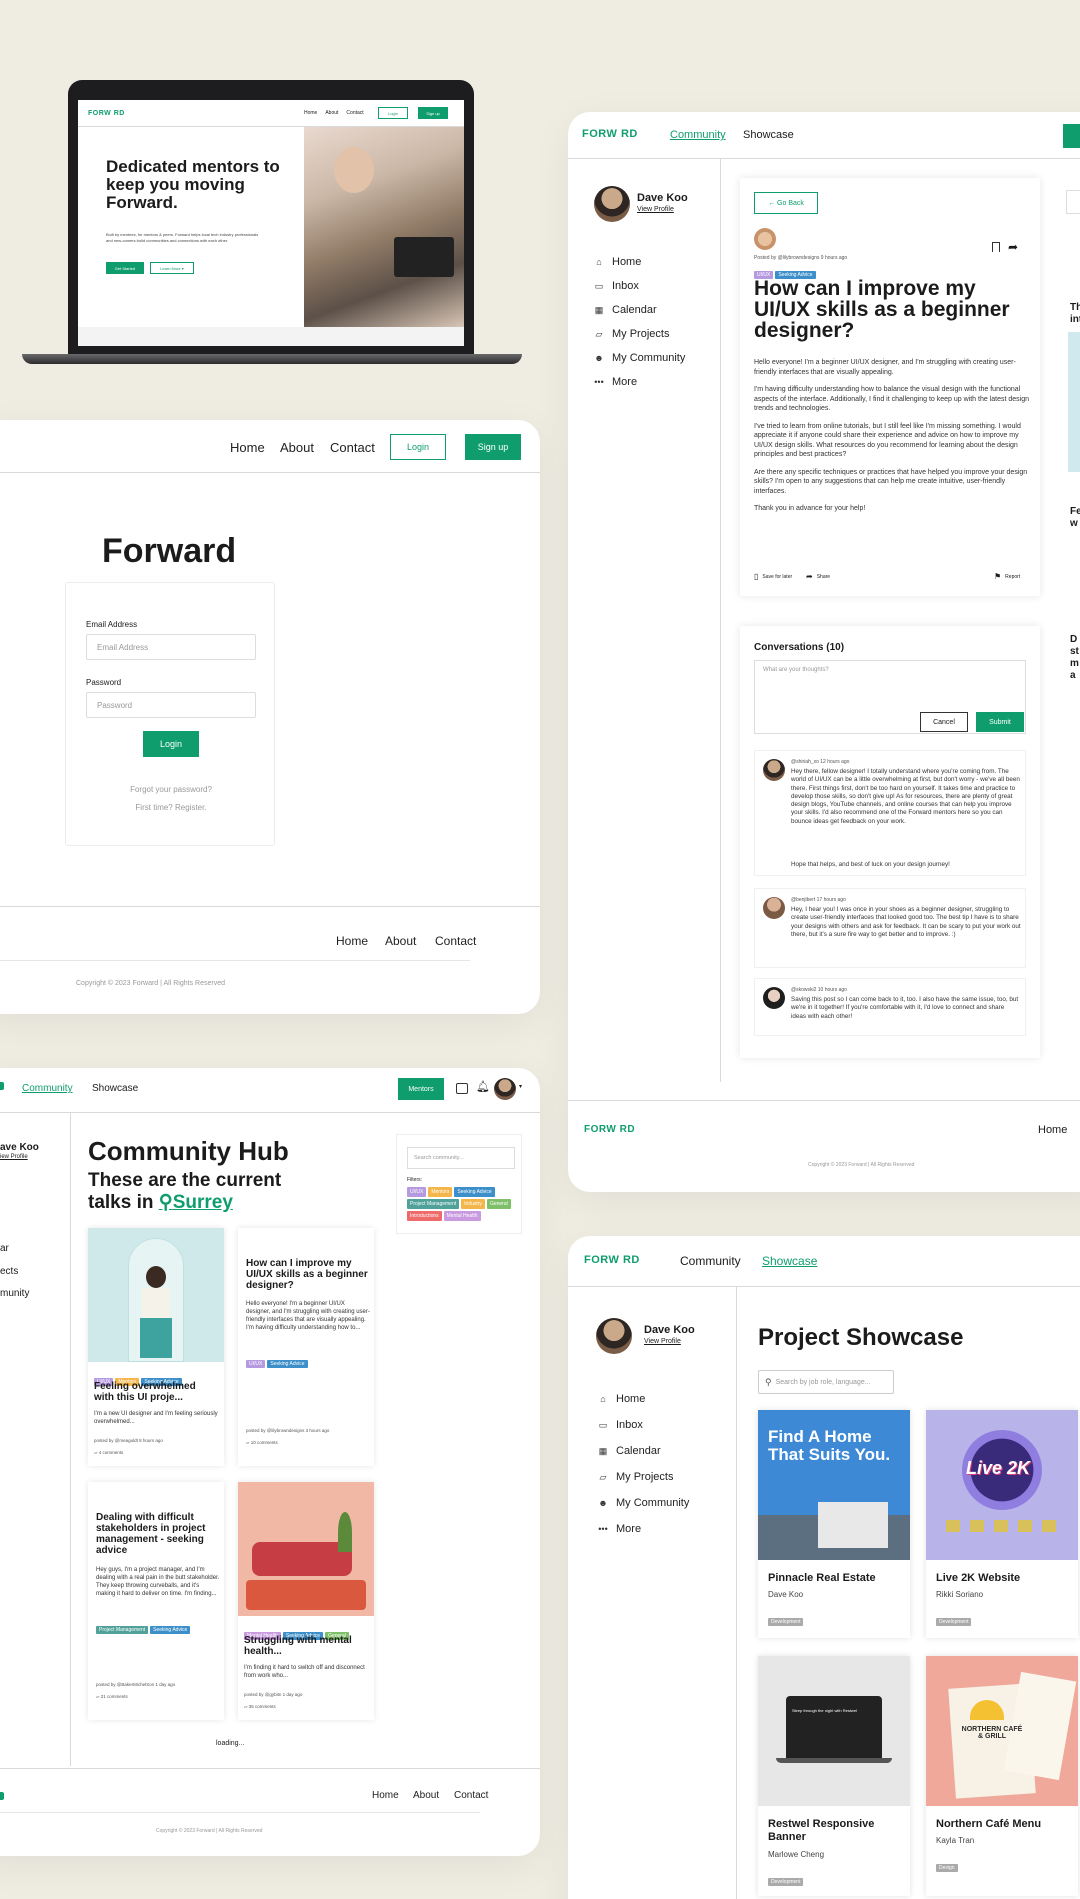 The image size is (1080, 1899). Describe the element at coordinates (947, 1868) in the screenshot. I see `project-tag: Design` at that location.